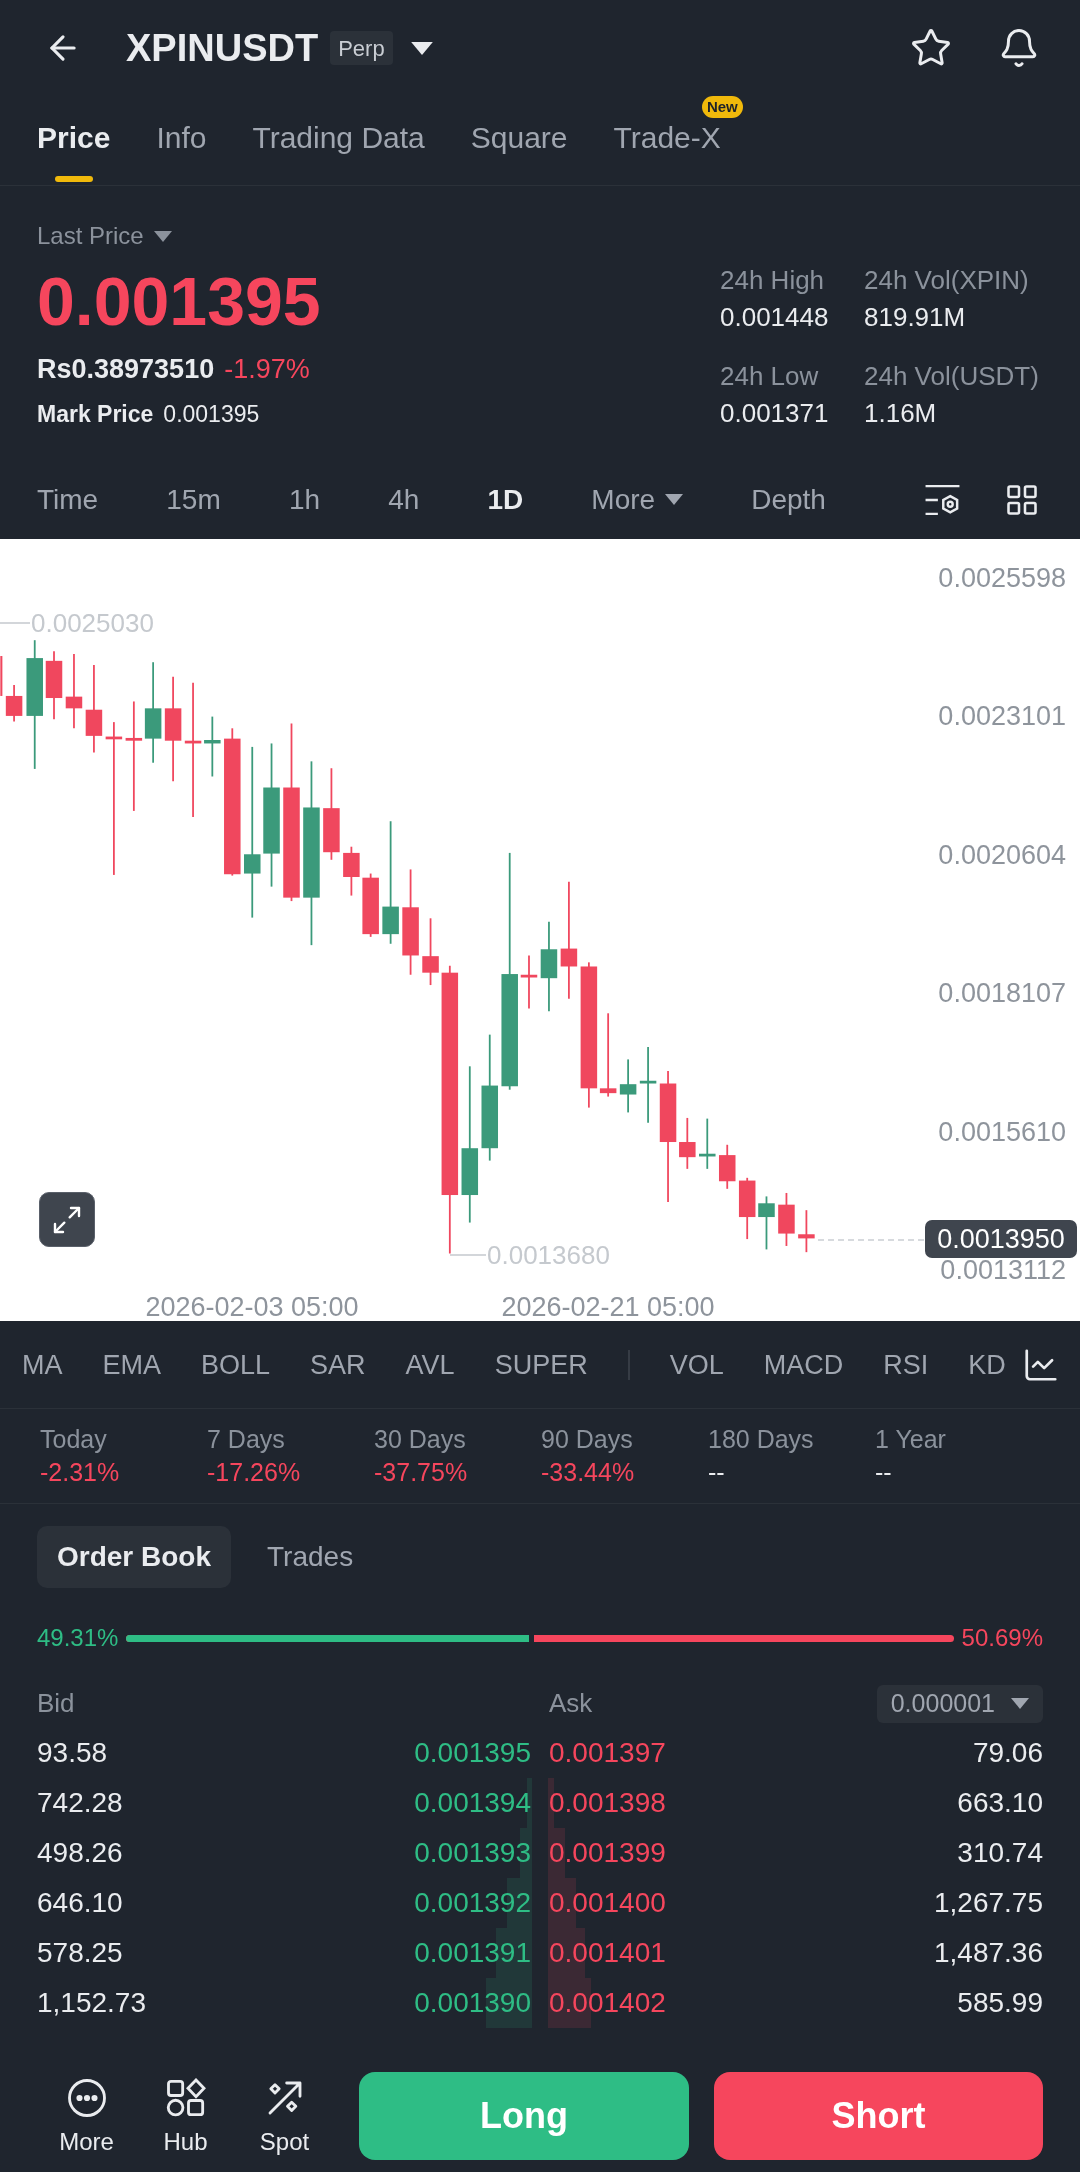  Describe the element at coordinates (91, 2003) in the screenshot. I see `bid-amount: 1,152.73` at that location.